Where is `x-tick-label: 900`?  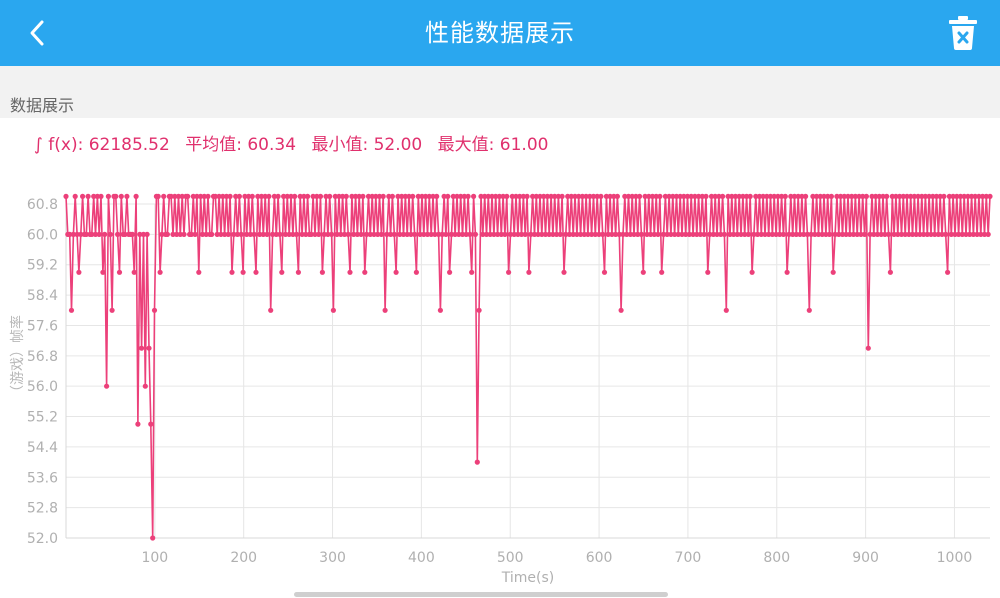 x-tick-label: 900 is located at coordinates (865, 558).